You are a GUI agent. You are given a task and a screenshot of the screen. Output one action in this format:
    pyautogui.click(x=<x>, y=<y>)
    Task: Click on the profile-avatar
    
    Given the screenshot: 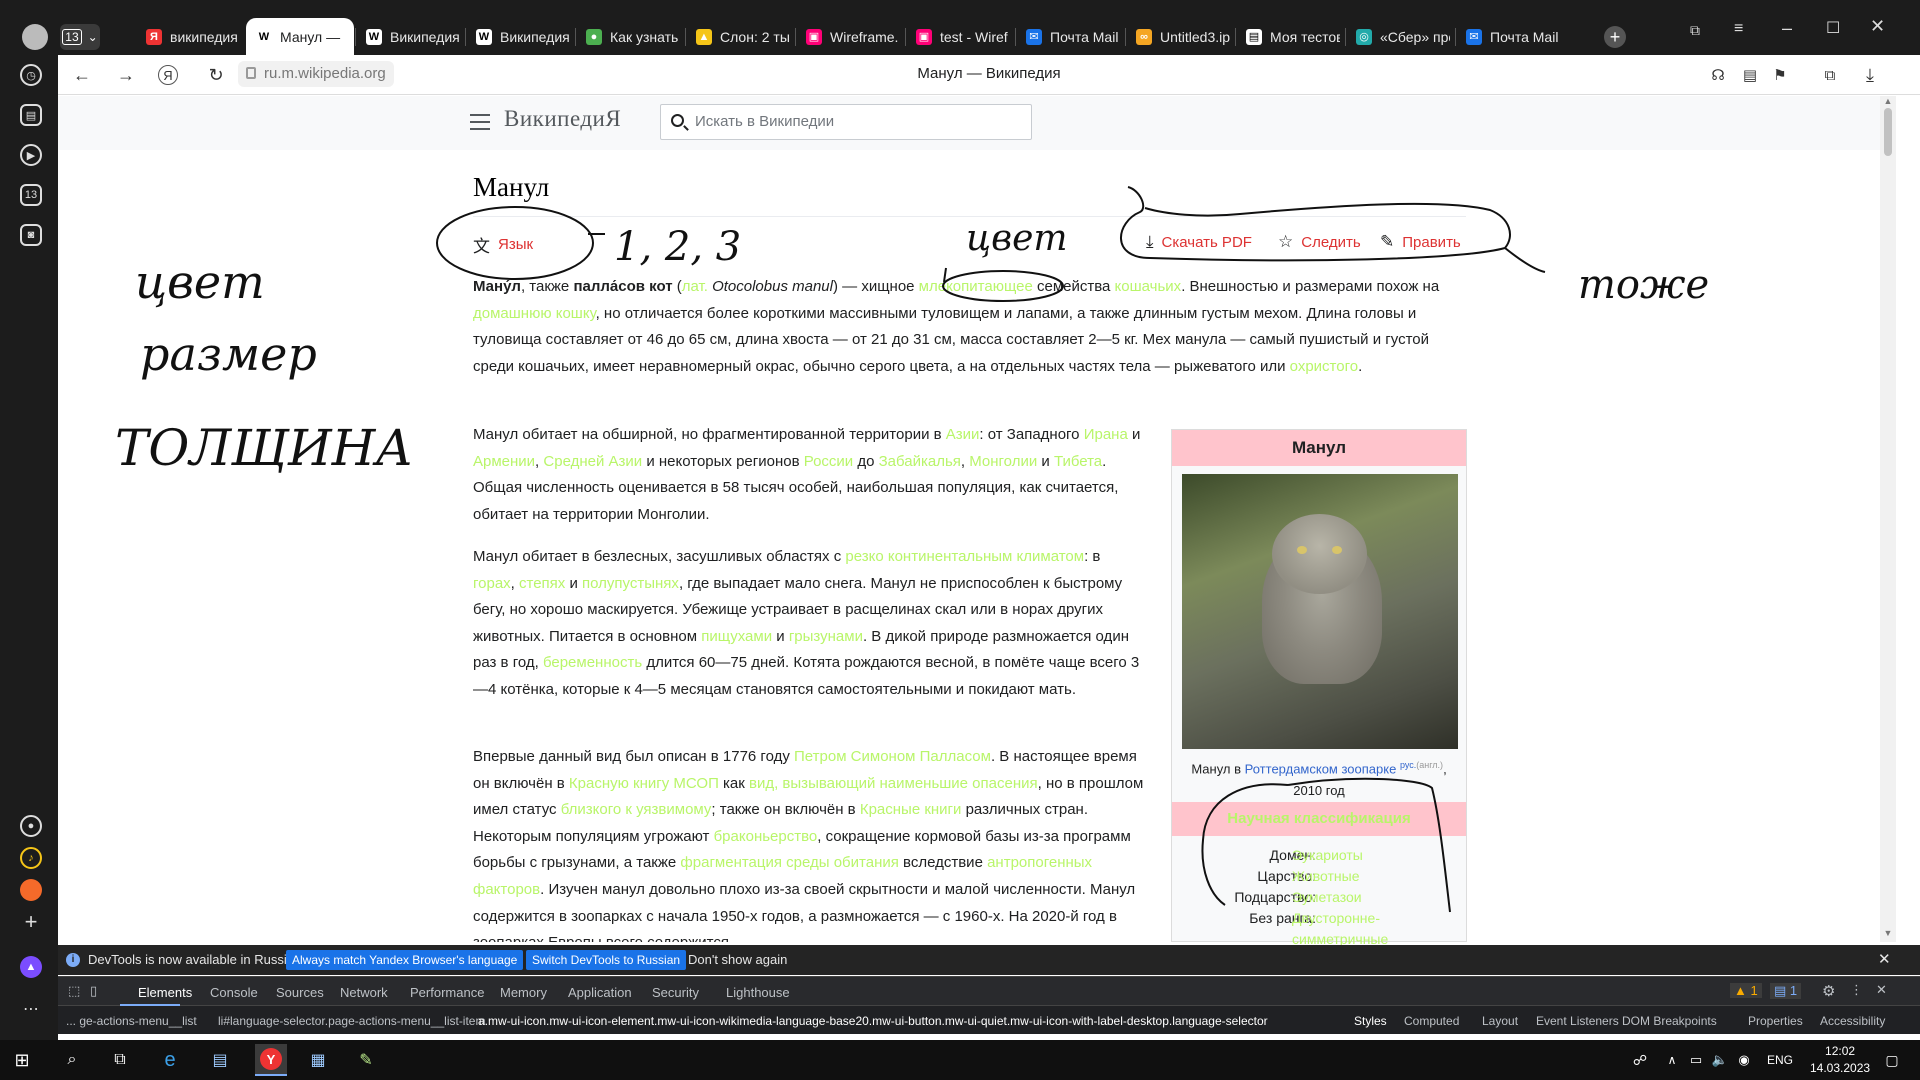 What is the action you would take?
    pyautogui.click(x=35, y=37)
    